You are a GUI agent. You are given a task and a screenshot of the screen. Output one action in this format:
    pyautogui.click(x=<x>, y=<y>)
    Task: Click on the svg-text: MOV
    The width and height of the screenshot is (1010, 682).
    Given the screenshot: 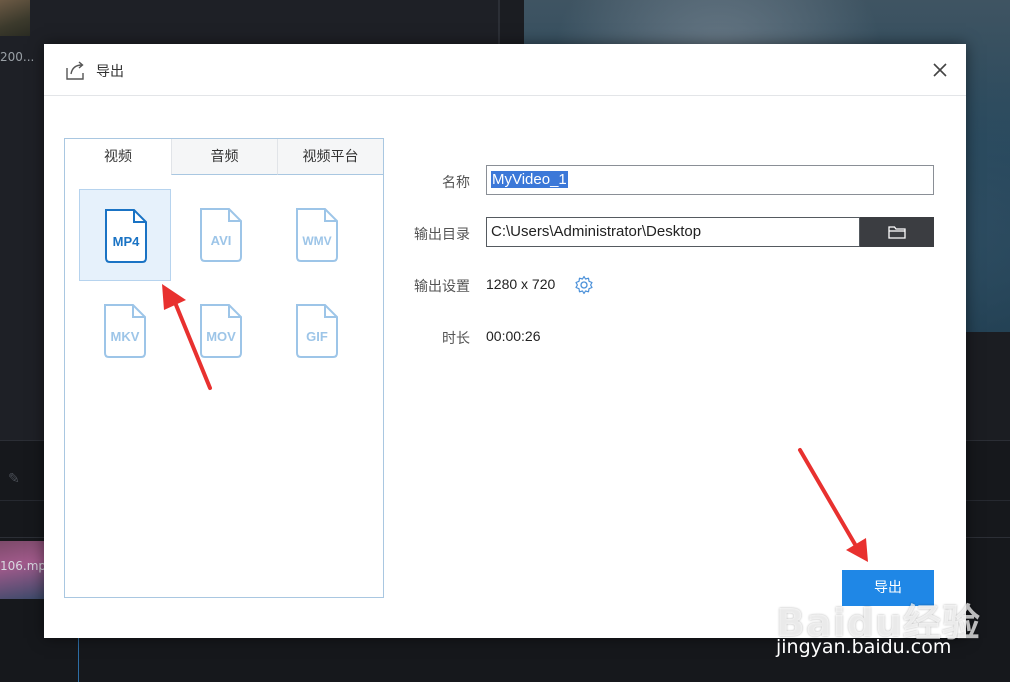 What is the action you would take?
    pyautogui.click(x=221, y=336)
    